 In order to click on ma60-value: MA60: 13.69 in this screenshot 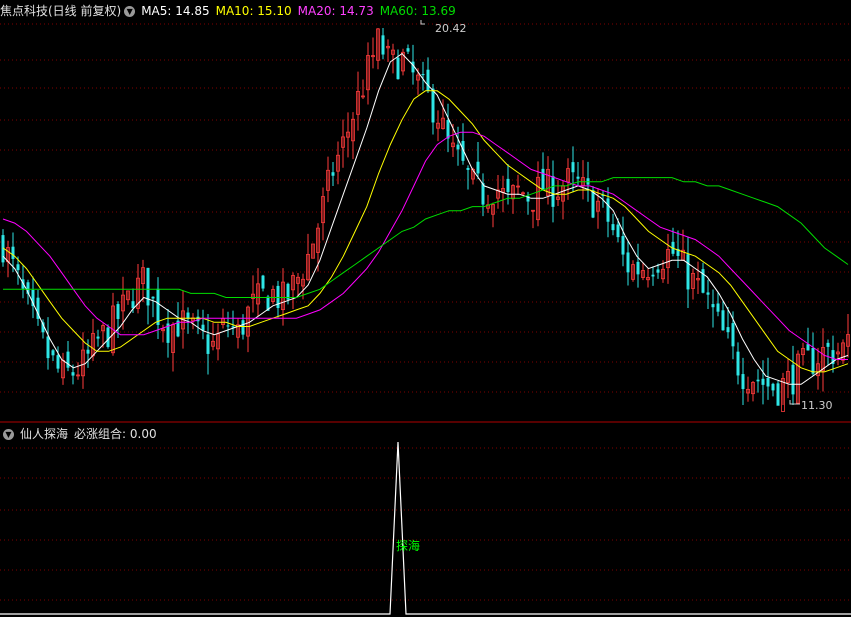, I will do `click(417, 11)`.